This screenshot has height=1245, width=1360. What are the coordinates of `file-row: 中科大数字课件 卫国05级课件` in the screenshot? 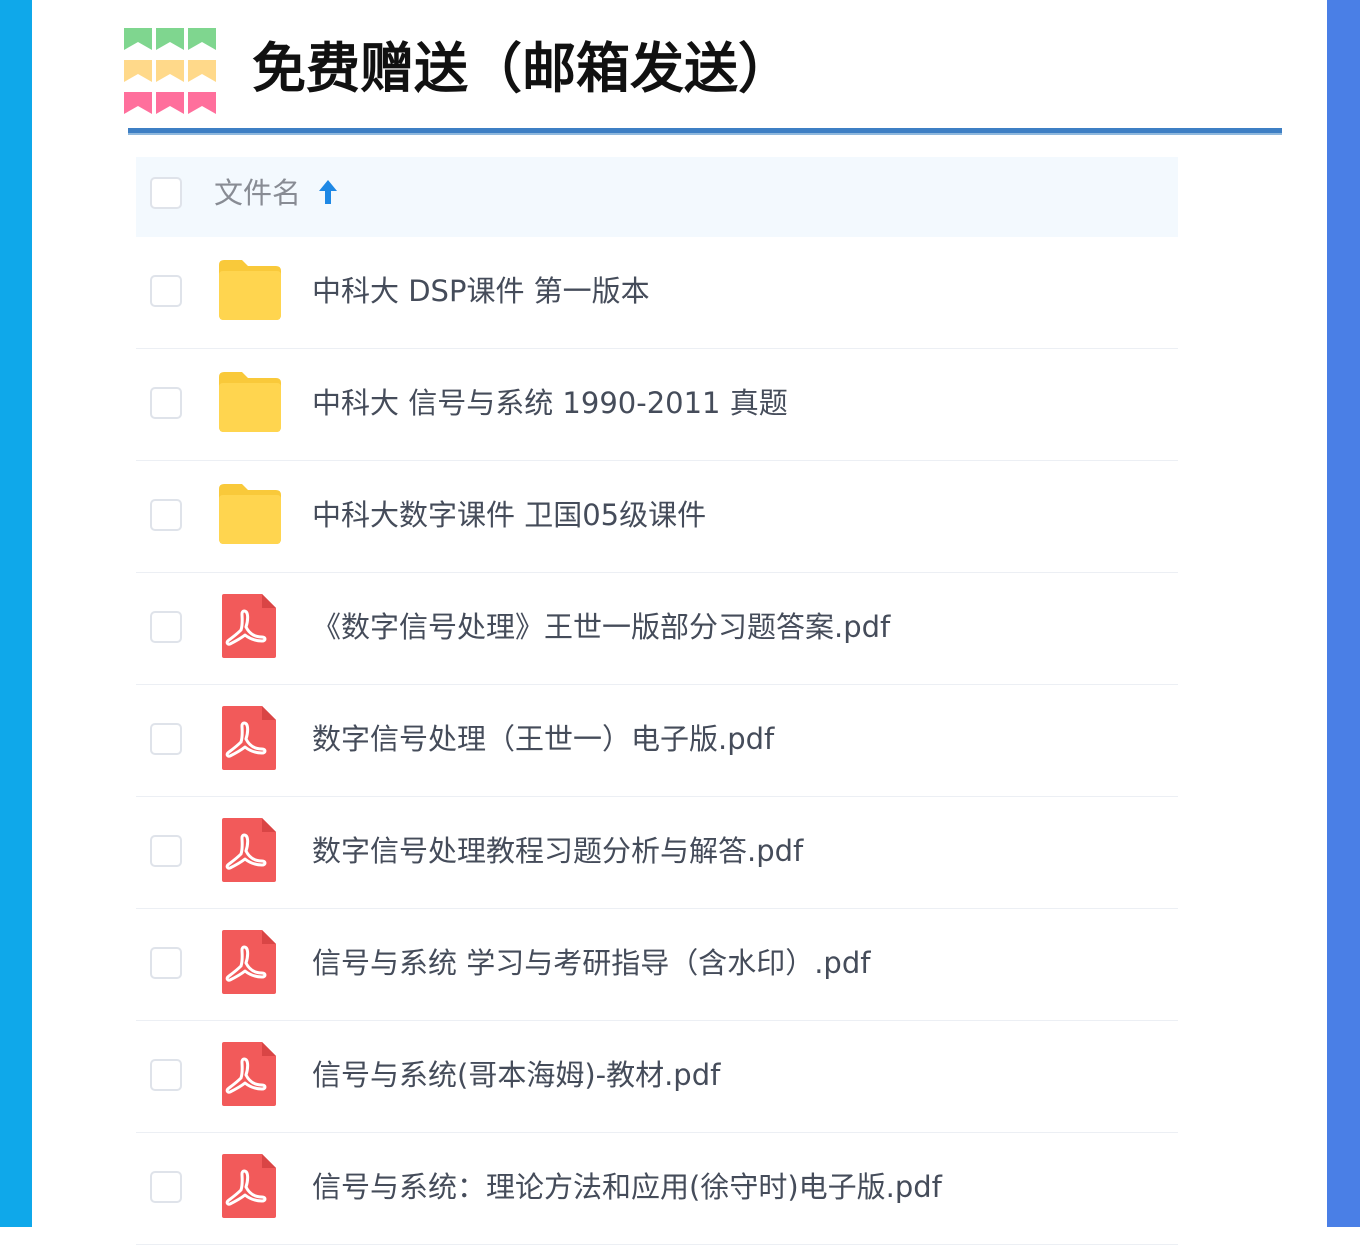 It's located at (657, 517).